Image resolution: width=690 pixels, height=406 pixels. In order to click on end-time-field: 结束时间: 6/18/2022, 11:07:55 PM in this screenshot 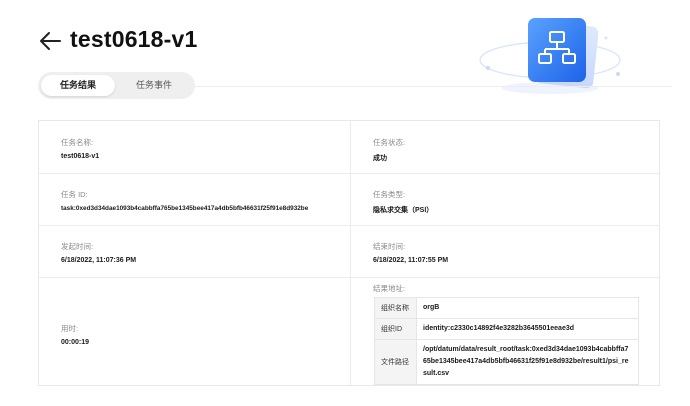, I will do `click(410, 252)`.